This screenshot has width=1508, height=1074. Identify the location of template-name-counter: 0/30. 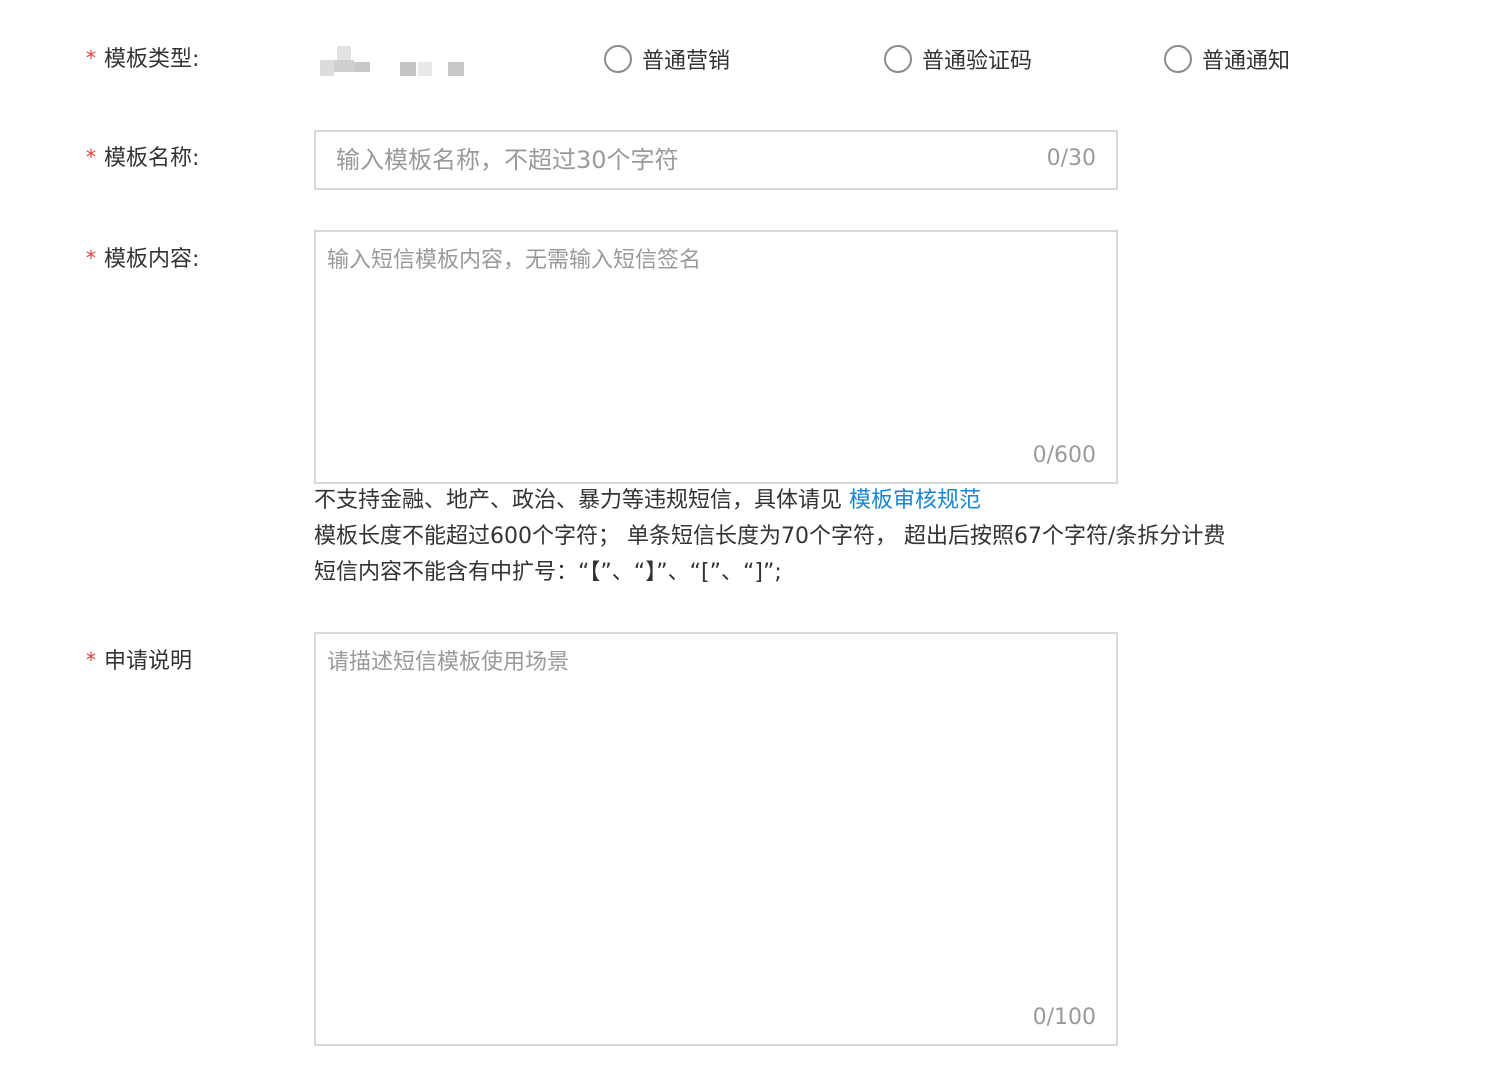
(1071, 158).